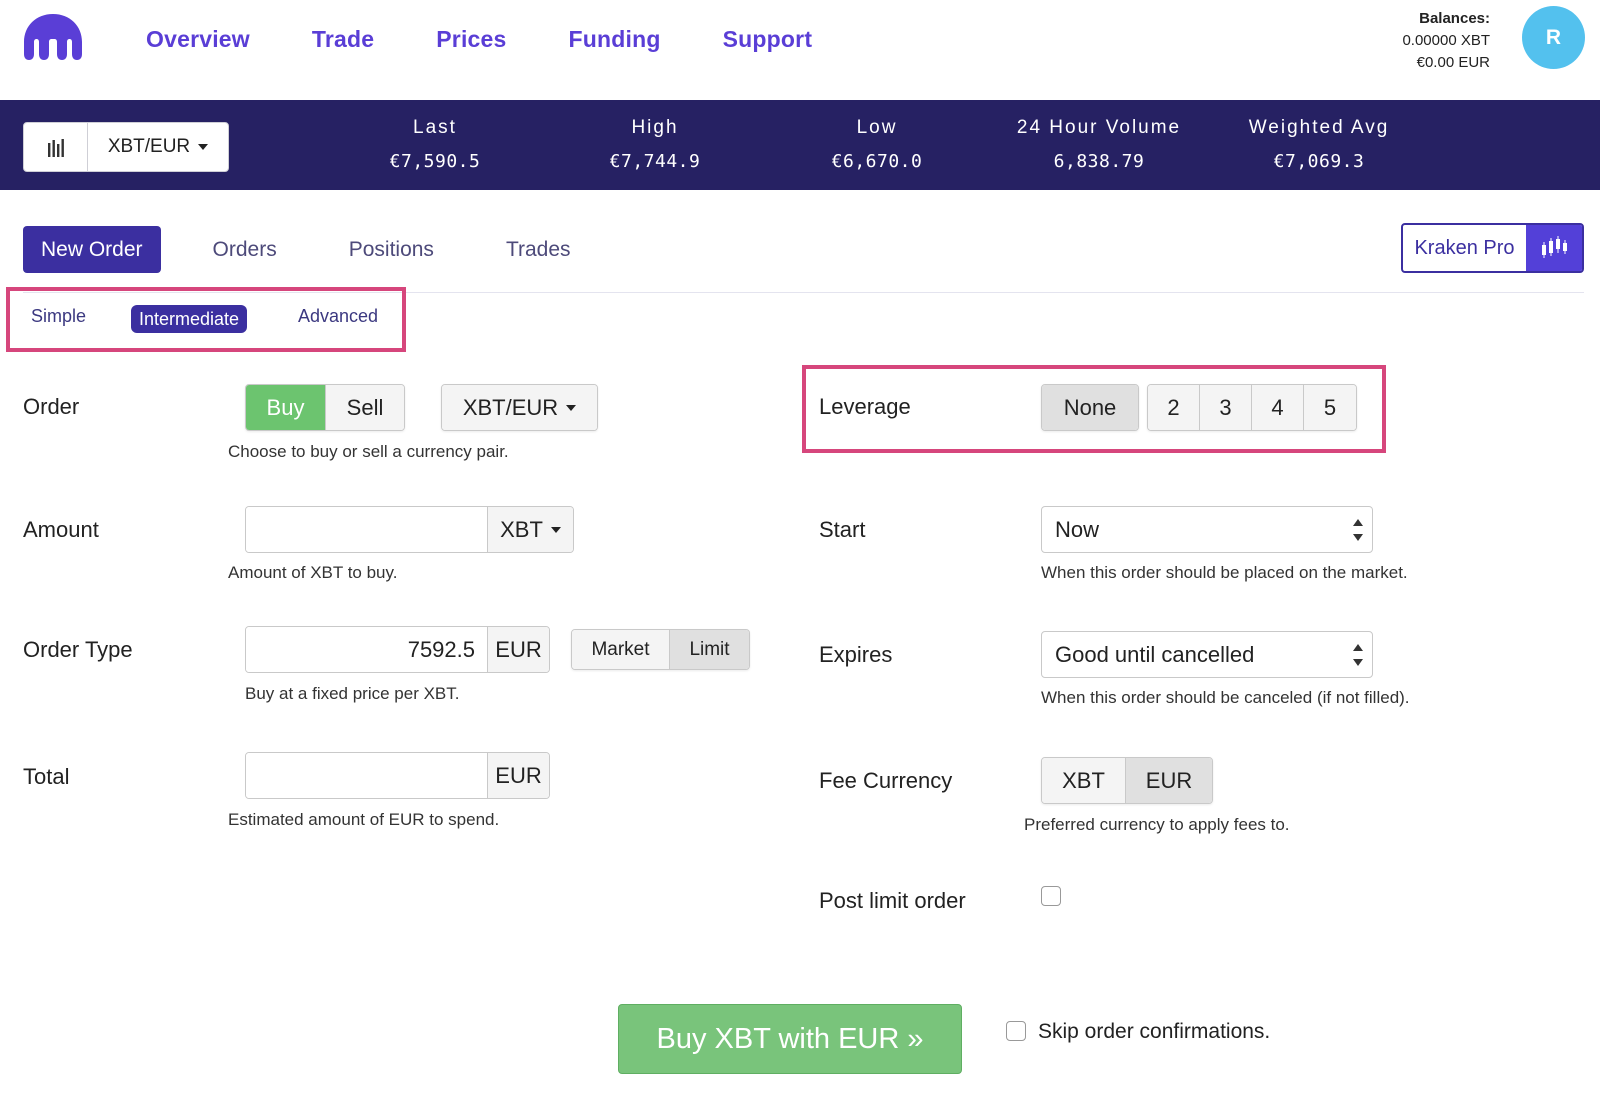 Image resolution: width=1600 pixels, height=1101 pixels. Describe the element at coordinates (149, 147) in the screenshot. I see `pair-label: XBT/EUR` at that location.